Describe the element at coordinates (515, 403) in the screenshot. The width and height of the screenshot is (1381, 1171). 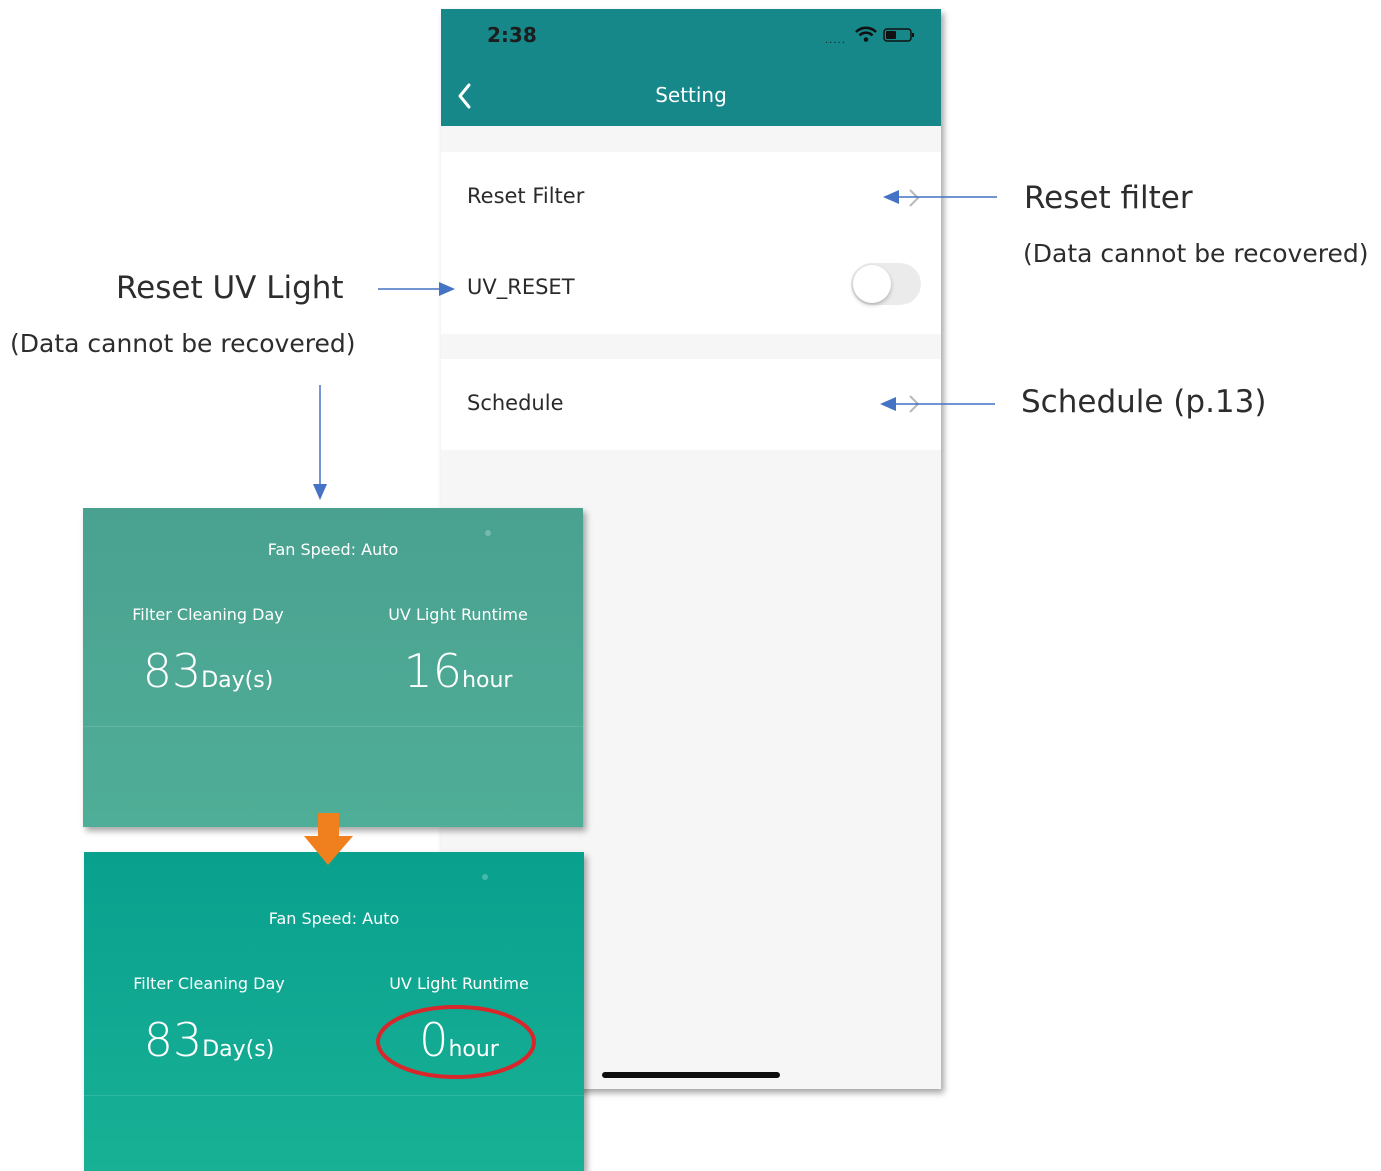
I see `schedule-label: Schedule` at that location.